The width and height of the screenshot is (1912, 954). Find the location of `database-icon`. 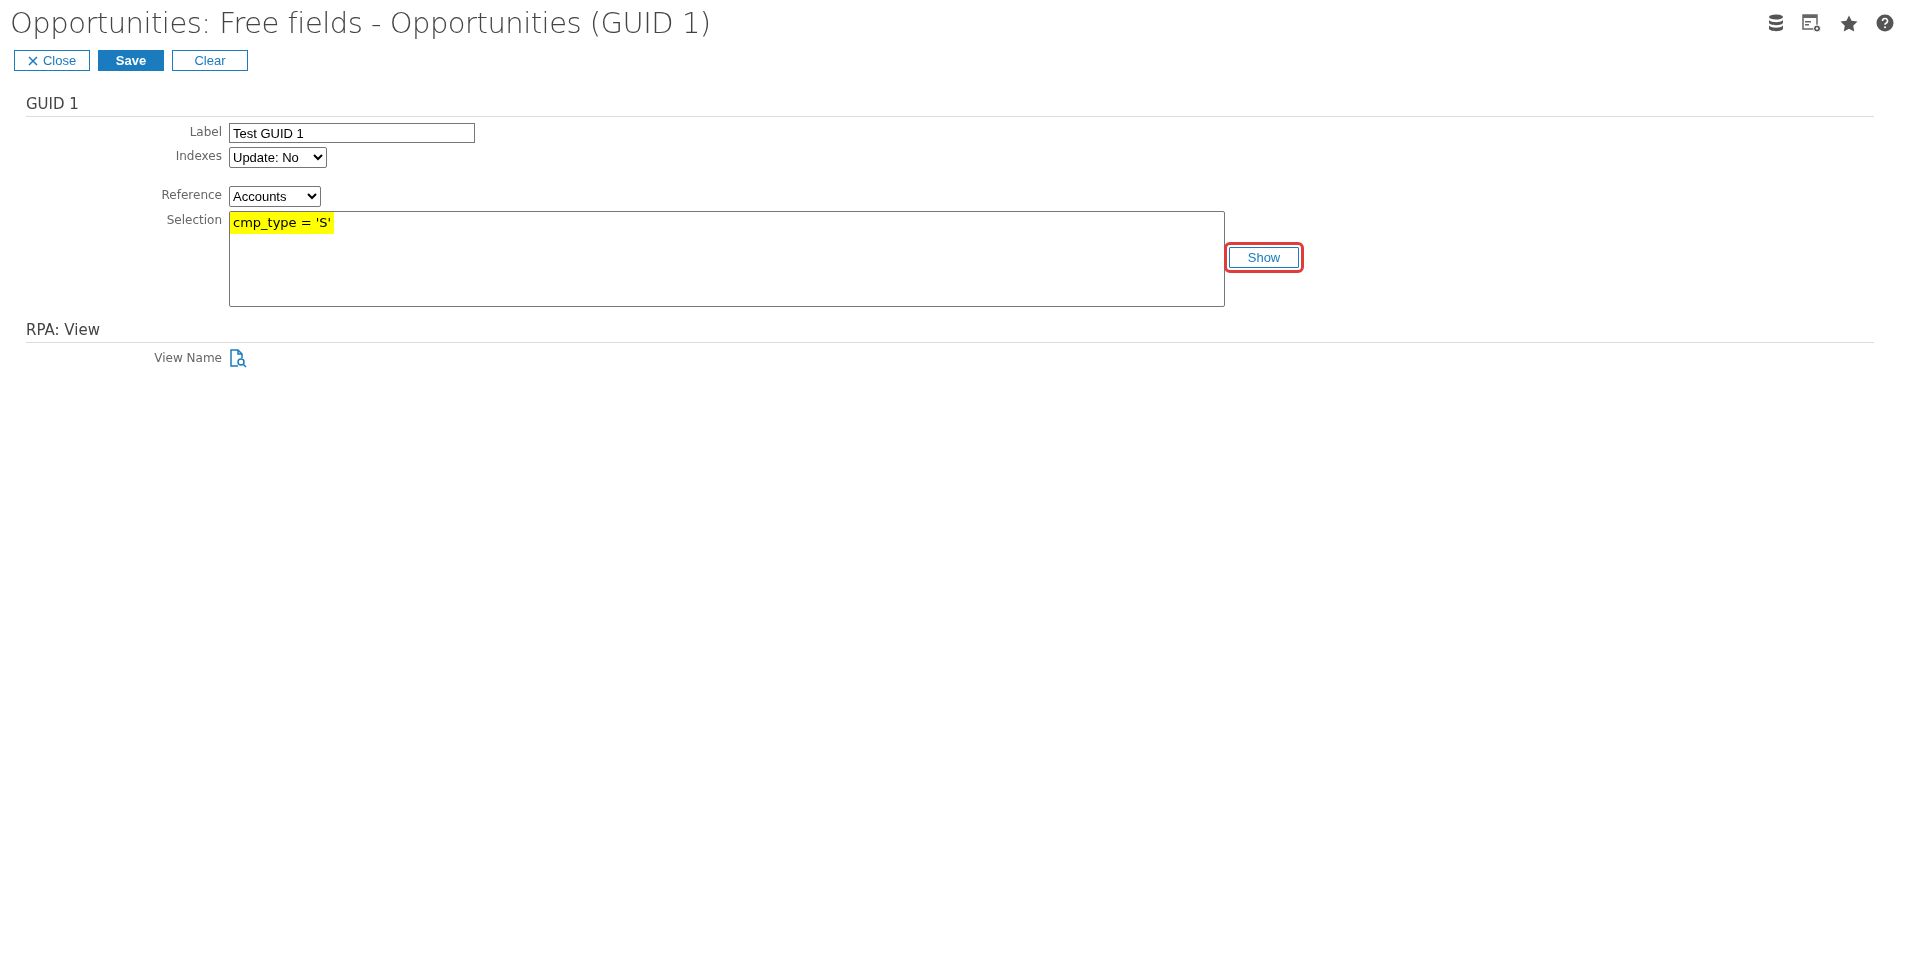

database-icon is located at coordinates (1776, 23).